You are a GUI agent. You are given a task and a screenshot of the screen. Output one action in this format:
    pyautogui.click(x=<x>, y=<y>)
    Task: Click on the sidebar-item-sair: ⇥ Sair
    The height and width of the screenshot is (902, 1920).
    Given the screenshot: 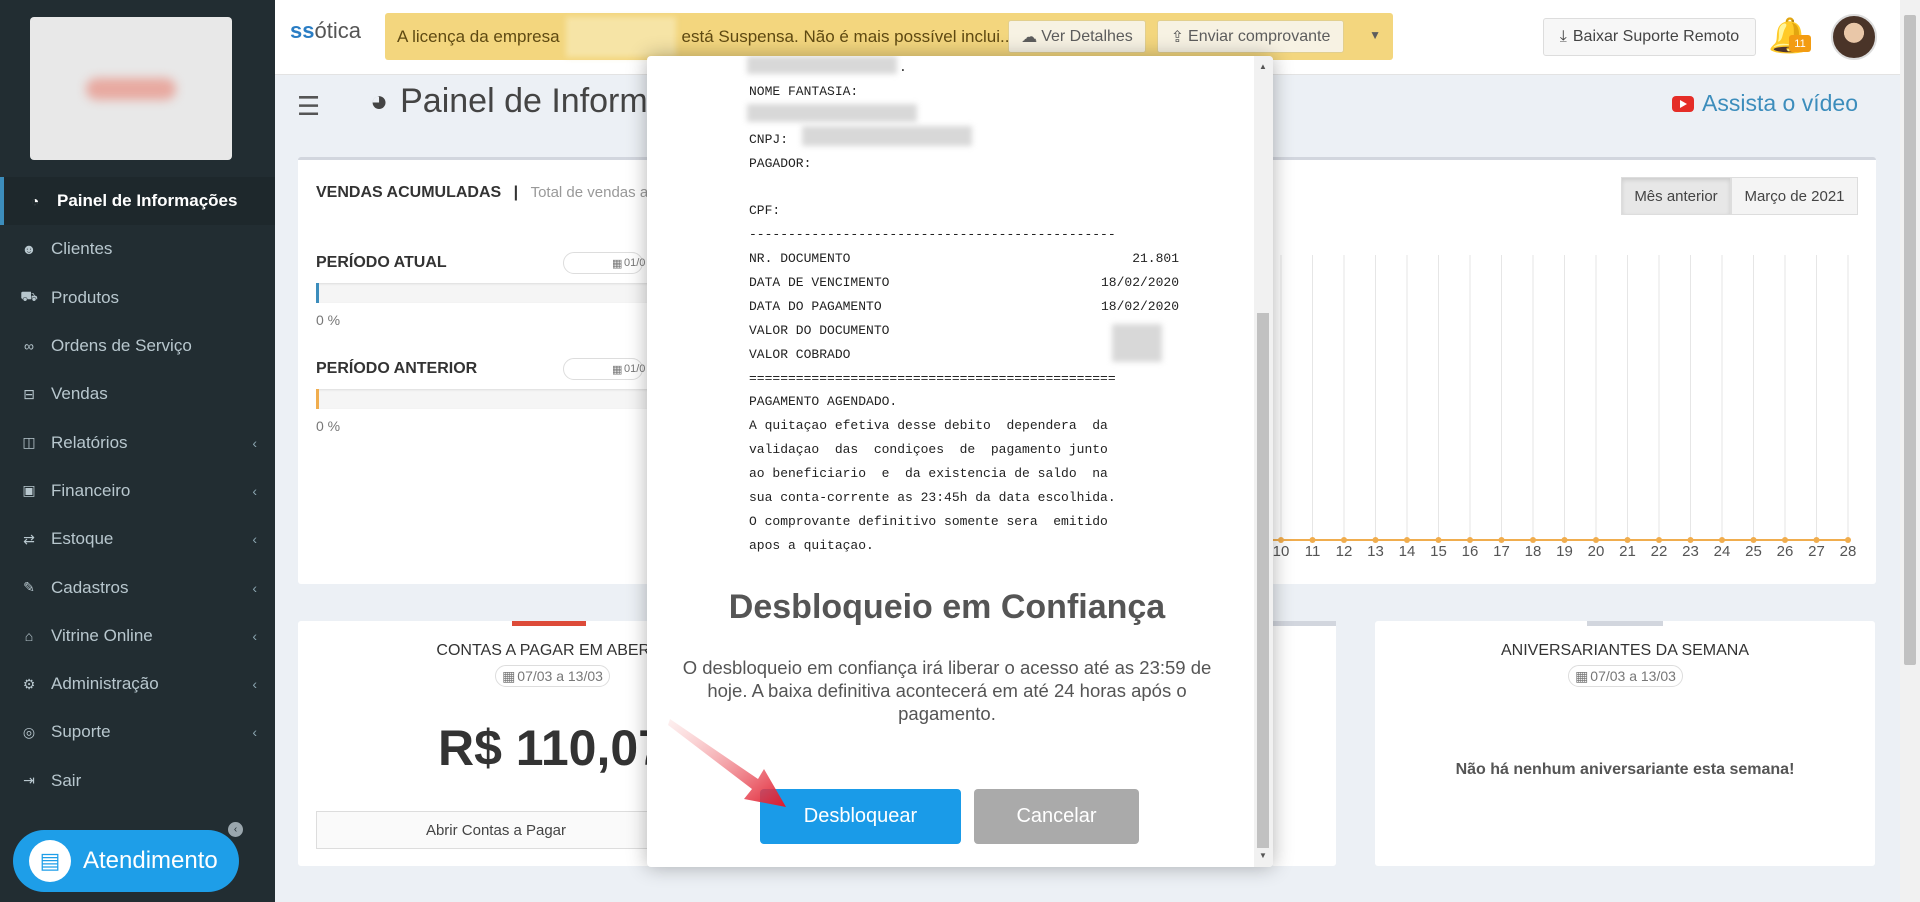 What is the action you would take?
    pyautogui.click(x=137, y=781)
    